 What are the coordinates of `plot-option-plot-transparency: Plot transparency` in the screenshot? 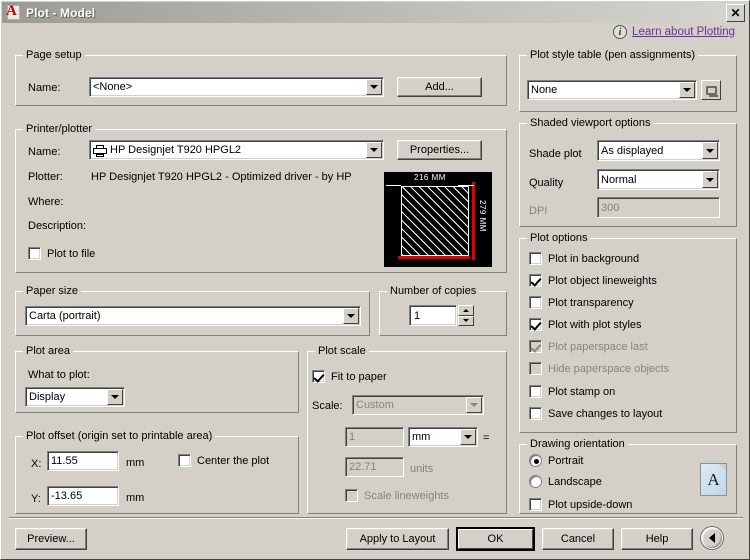 It's located at (581, 302).